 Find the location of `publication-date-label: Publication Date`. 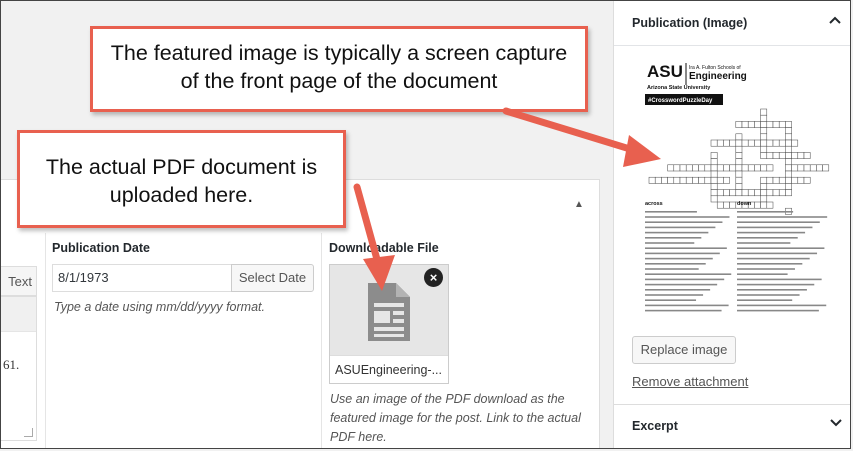

publication-date-label: Publication Date is located at coordinates (101, 248).